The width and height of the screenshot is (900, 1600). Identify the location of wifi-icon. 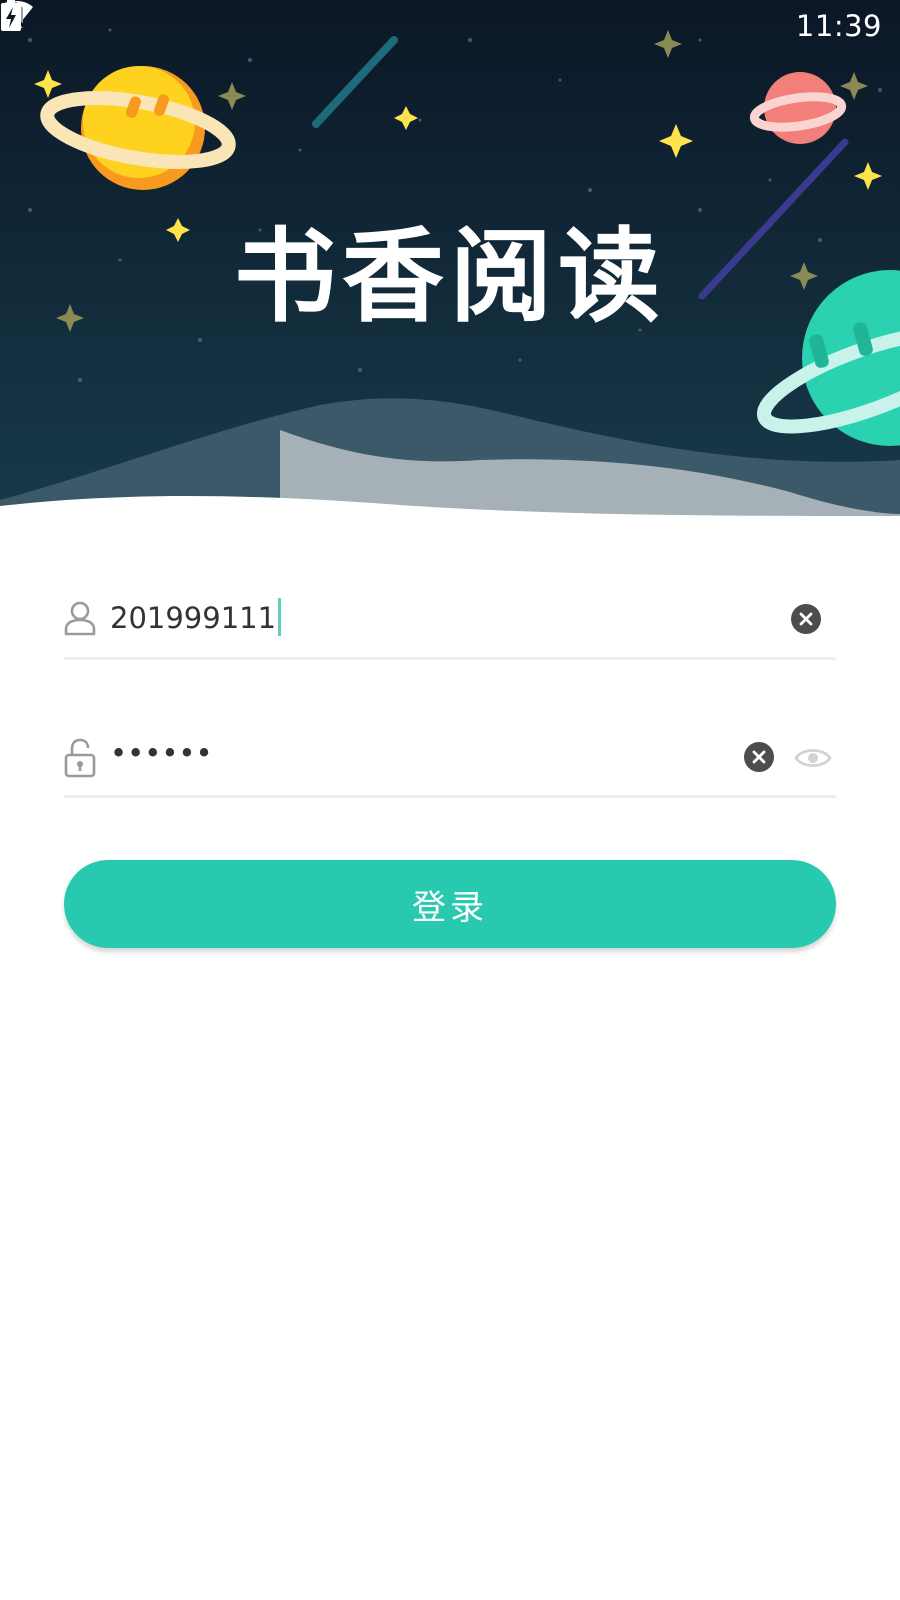
(347, 21).